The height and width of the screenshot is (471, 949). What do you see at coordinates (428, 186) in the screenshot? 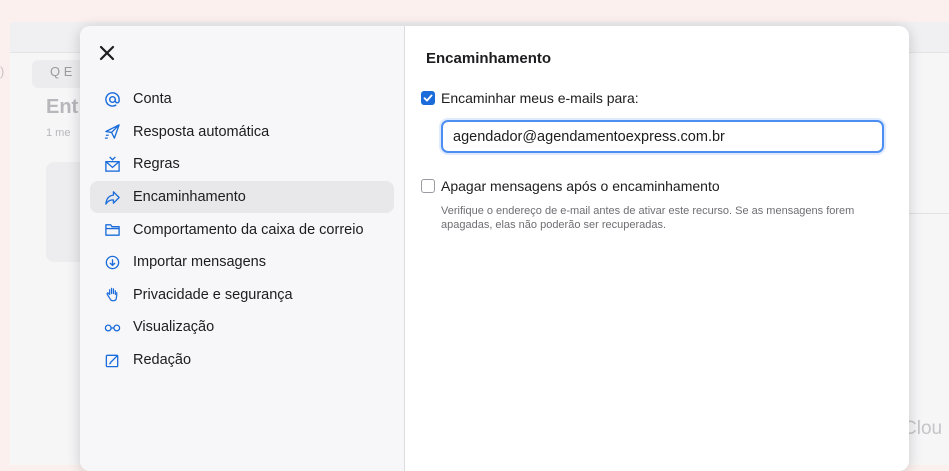
I see `delete-checkbox` at bounding box center [428, 186].